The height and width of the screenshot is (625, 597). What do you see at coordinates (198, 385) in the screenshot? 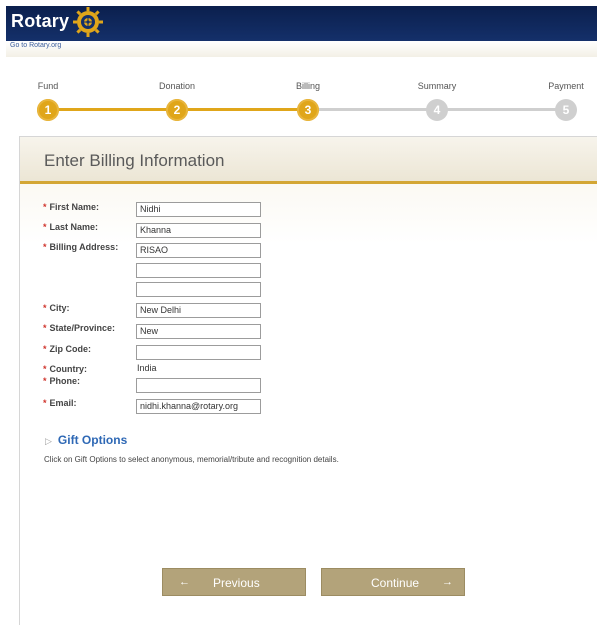
I see `phone-input` at bounding box center [198, 385].